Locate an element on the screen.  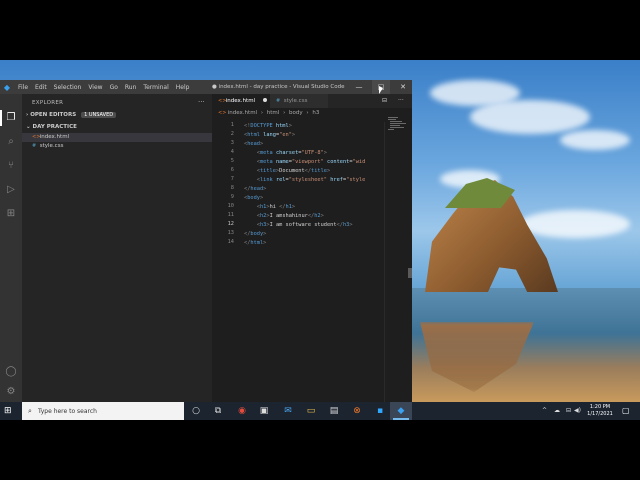
editor-more-icon: ··· is located at coordinates (401, 101).